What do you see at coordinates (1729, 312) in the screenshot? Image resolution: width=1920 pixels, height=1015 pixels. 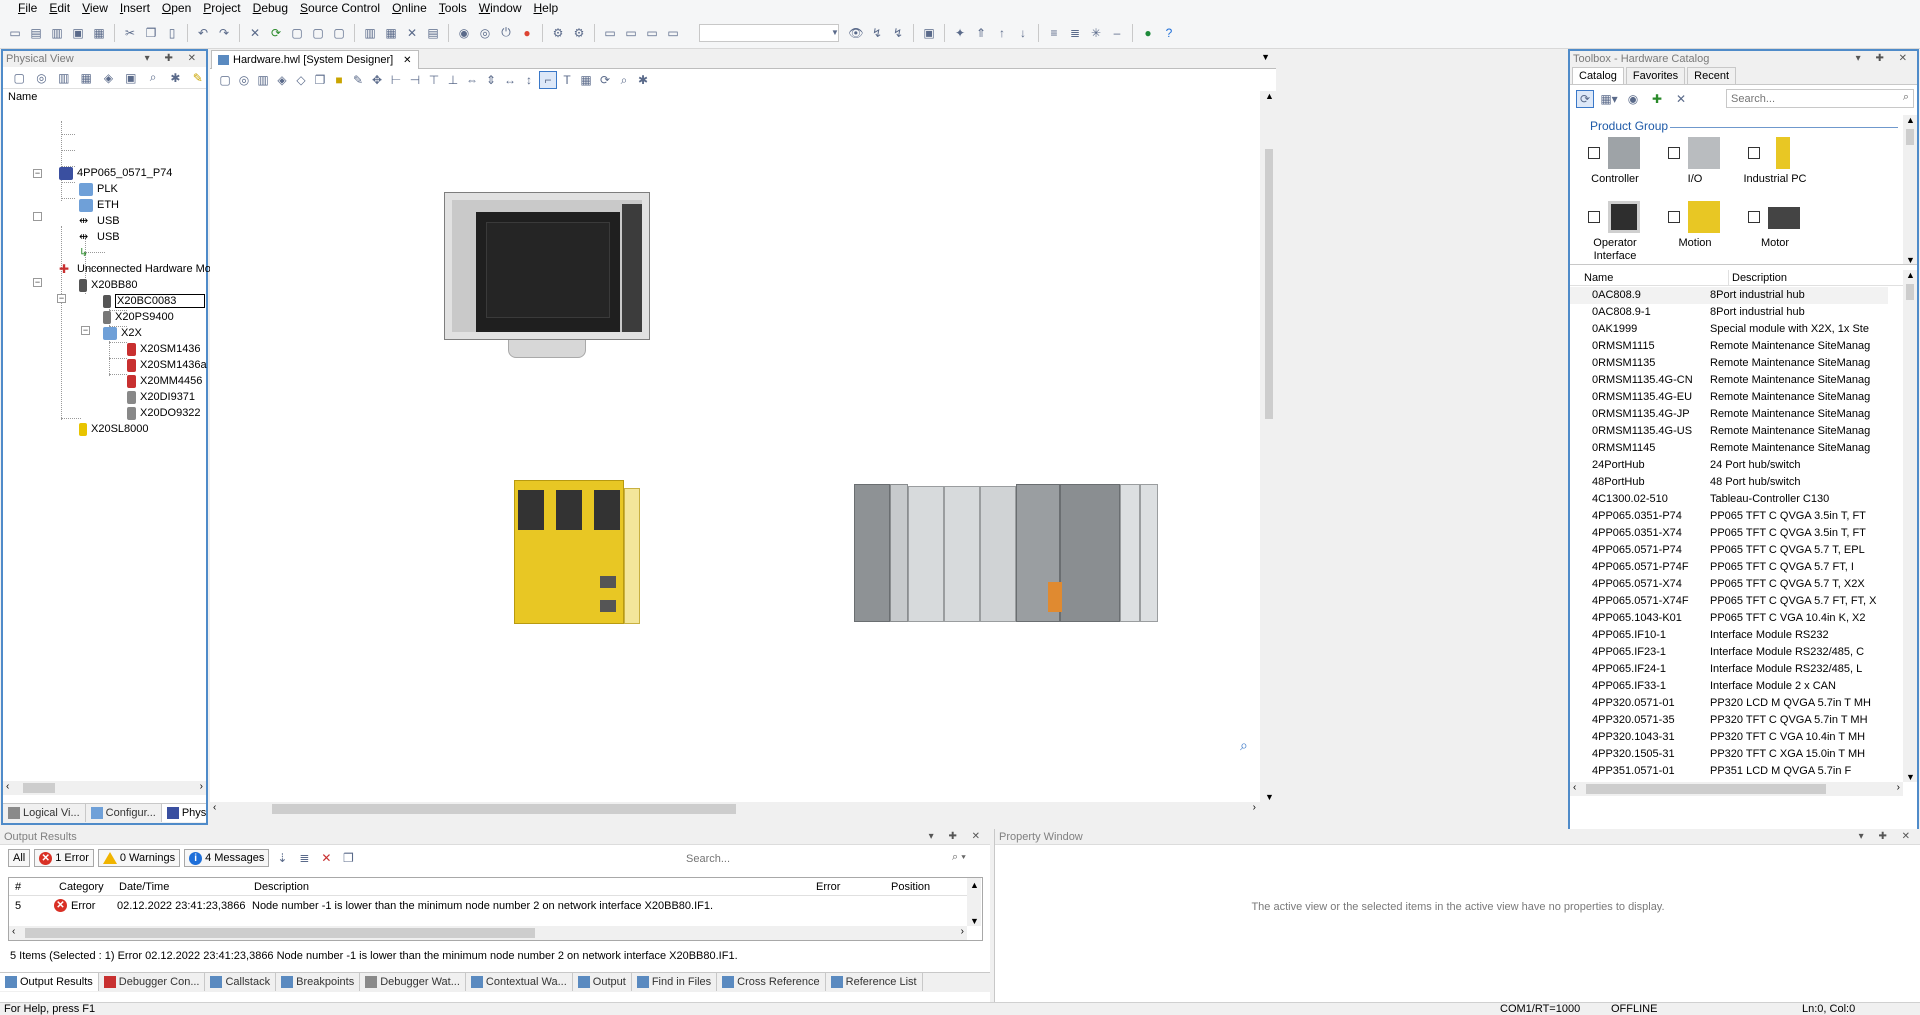 I see `catalog-row: 0AC808.9-1 8Port industrial hub` at bounding box center [1729, 312].